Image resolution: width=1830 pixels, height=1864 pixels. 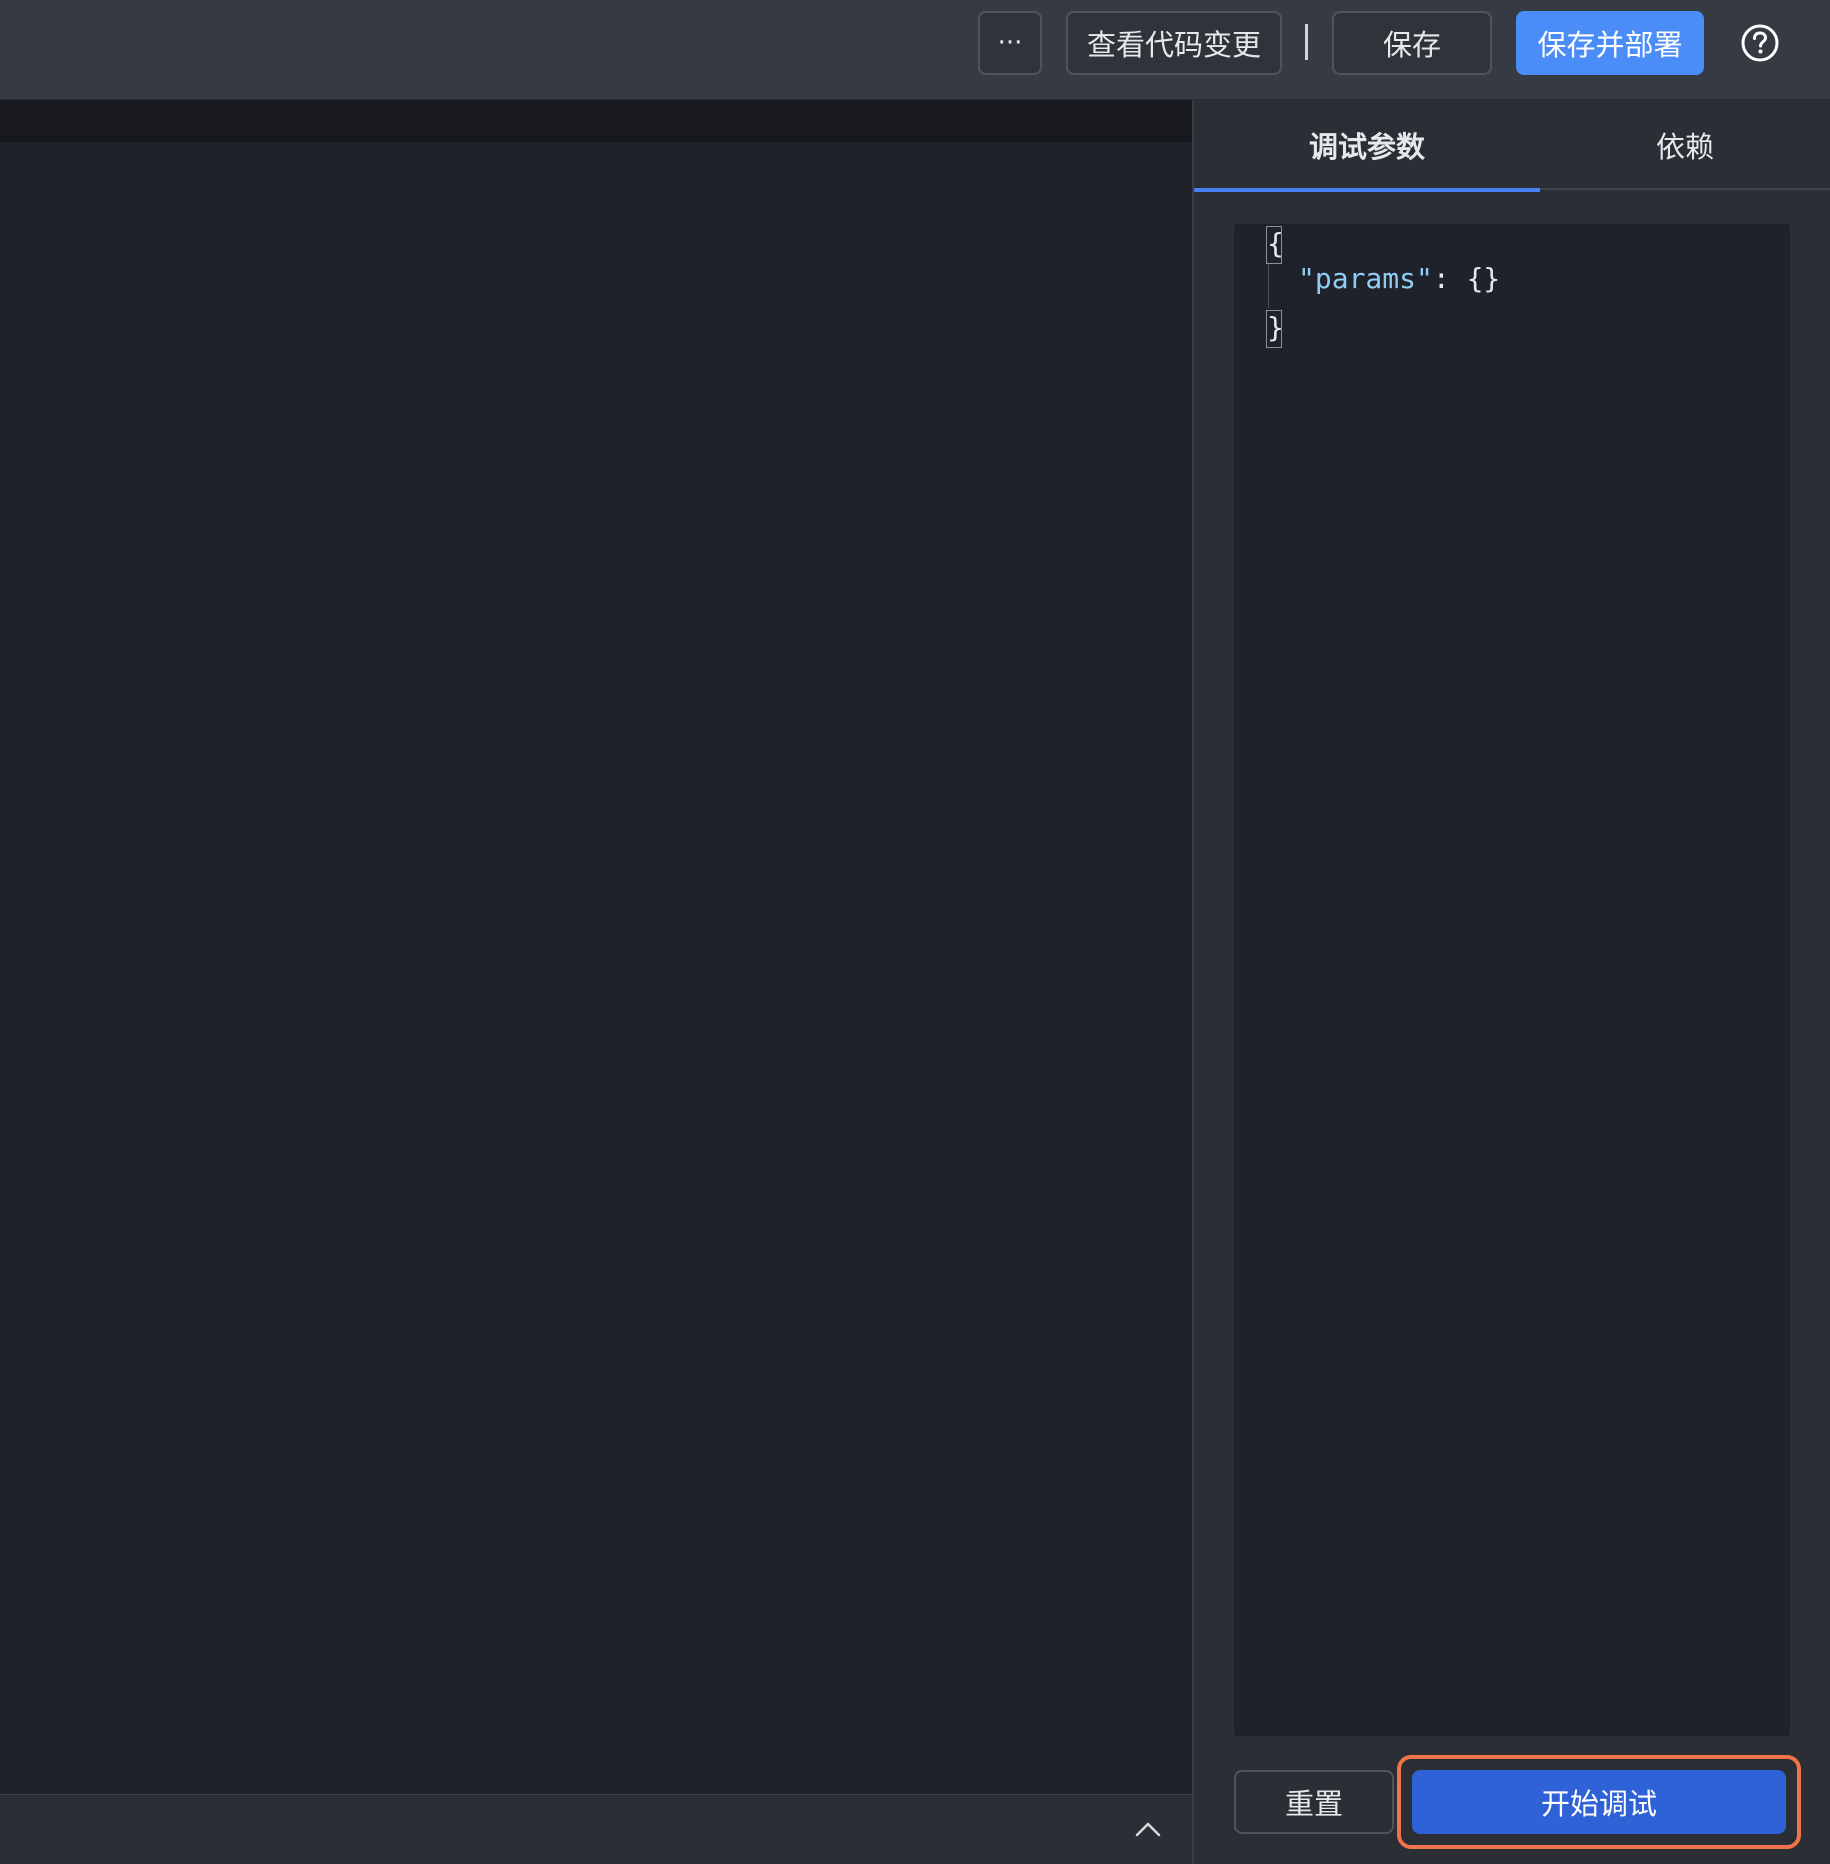 What do you see at coordinates (1314, 1802) in the screenshot?
I see `reset-button: 重置` at bounding box center [1314, 1802].